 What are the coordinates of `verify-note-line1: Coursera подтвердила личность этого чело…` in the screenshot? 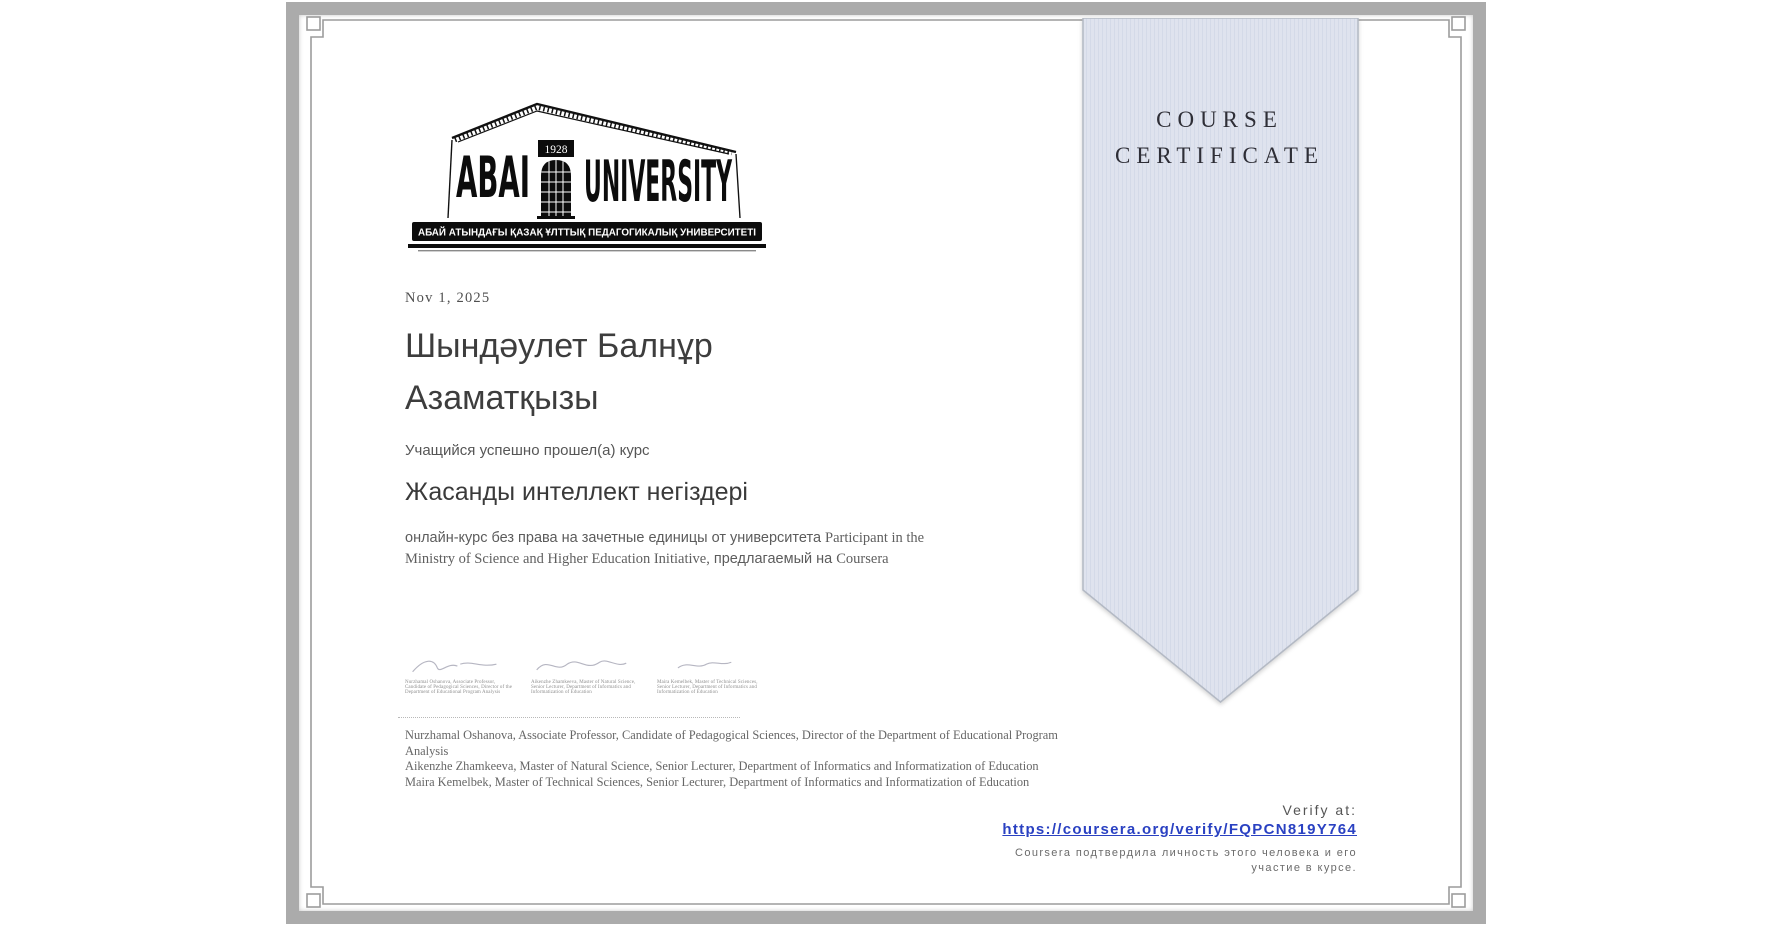 It's located at (1185, 853).